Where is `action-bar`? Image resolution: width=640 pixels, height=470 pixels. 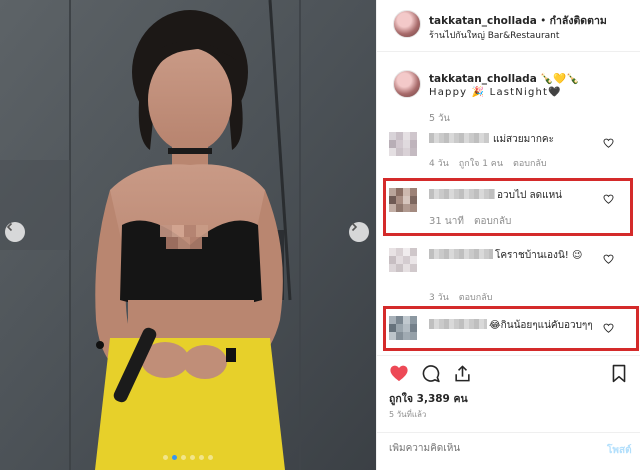 action-bar is located at coordinates (508, 372).